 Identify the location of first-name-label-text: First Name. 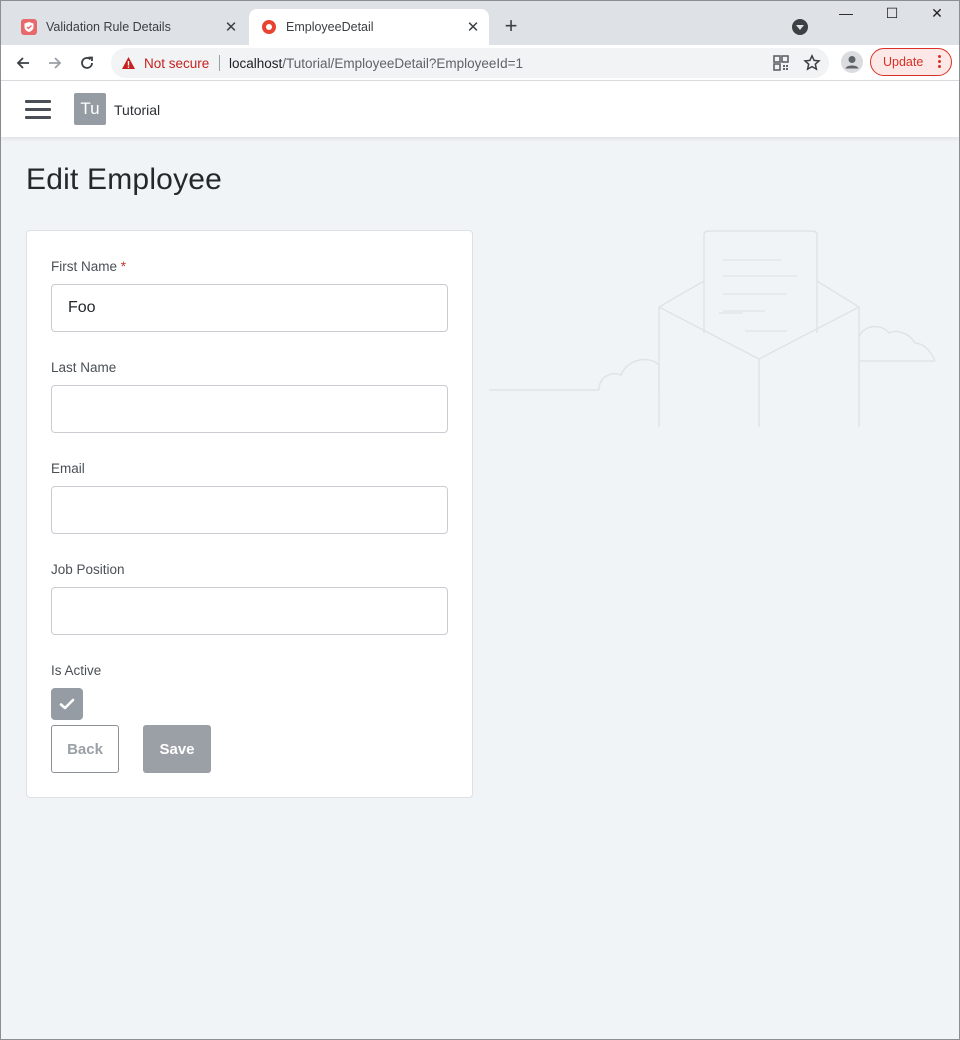
(84, 266).